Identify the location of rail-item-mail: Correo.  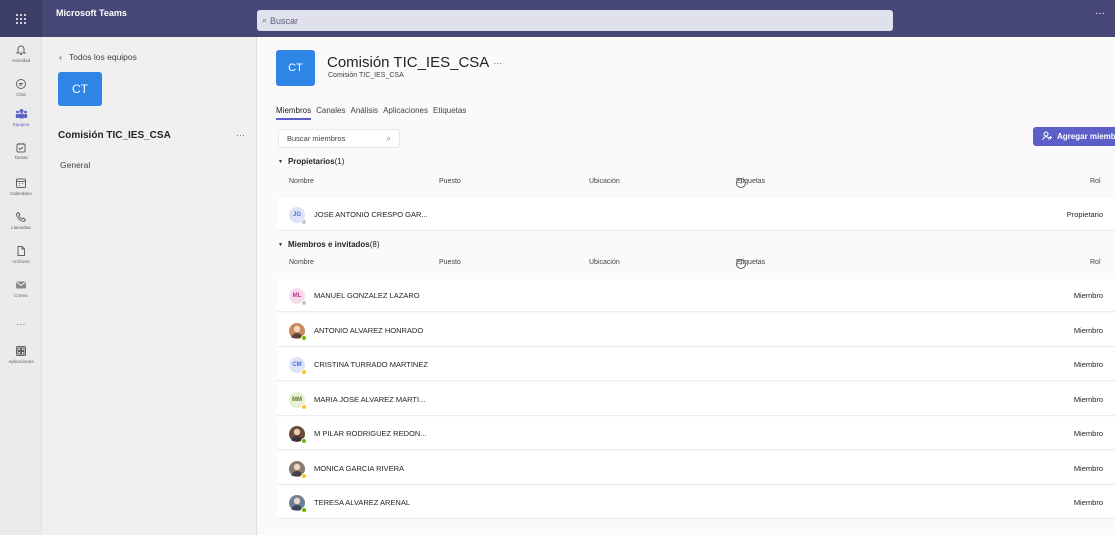
(21, 288).